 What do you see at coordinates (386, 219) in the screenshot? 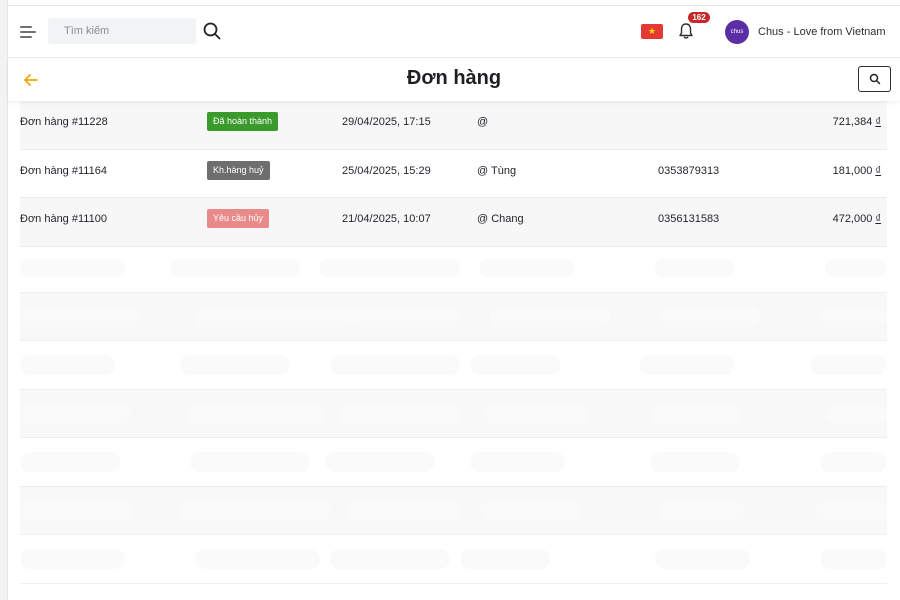
I see `order-datetime: 21/04/2025, 10:07` at bounding box center [386, 219].